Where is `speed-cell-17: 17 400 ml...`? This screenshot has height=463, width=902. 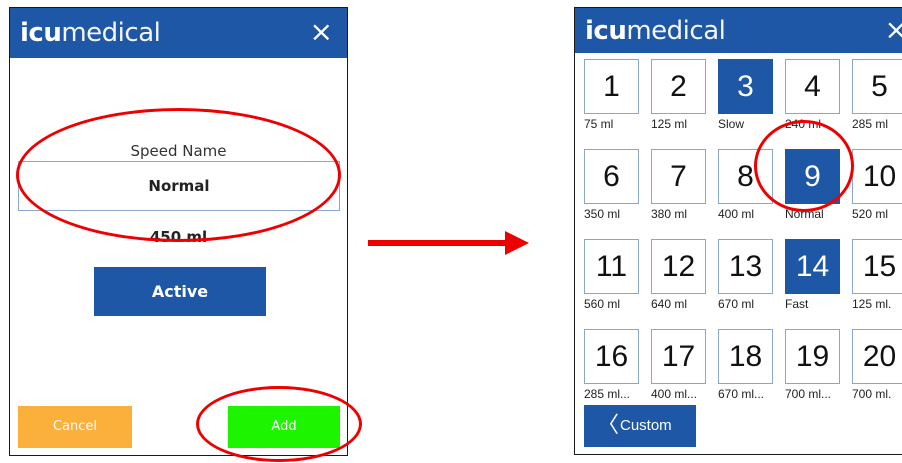
speed-cell-17: 17 400 ml... is located at coordinates (678, 365).